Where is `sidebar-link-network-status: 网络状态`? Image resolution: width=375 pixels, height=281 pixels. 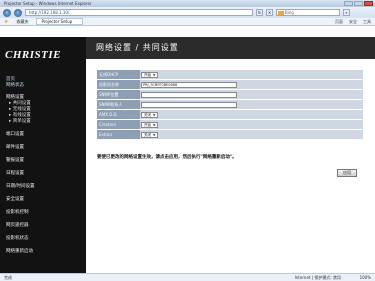 sidebar-link-network-status: 网络状态 is located at coordinates (15, 86).